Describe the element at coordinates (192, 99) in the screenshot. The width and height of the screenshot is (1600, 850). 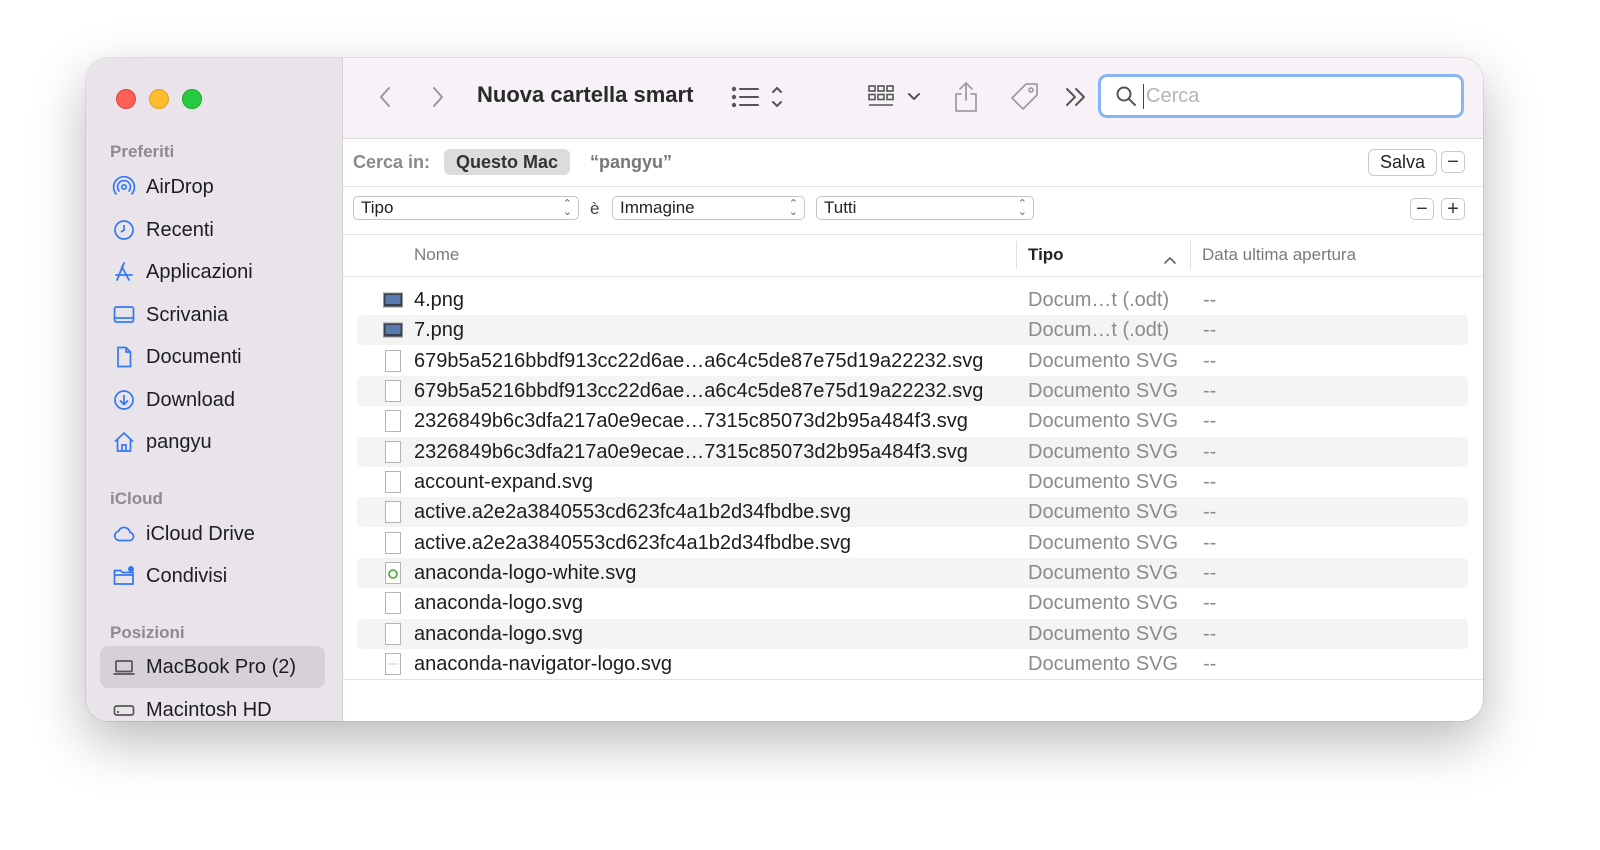
I see `zoom-window-button` at that location.